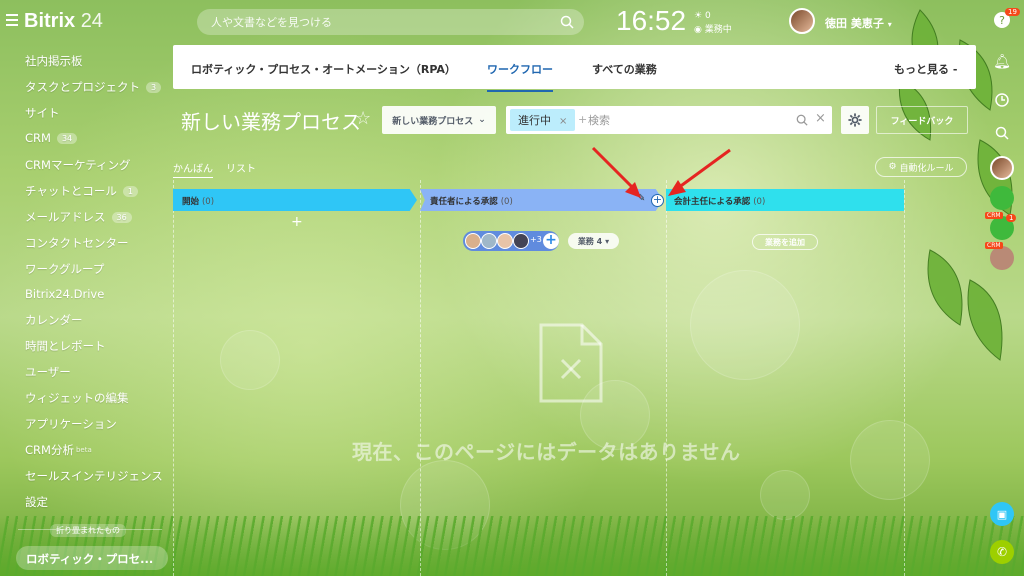 Image resolution: width=1024 pixels, height=576 pixels. I want to click on star-icon: ☆, so click(363, 118).